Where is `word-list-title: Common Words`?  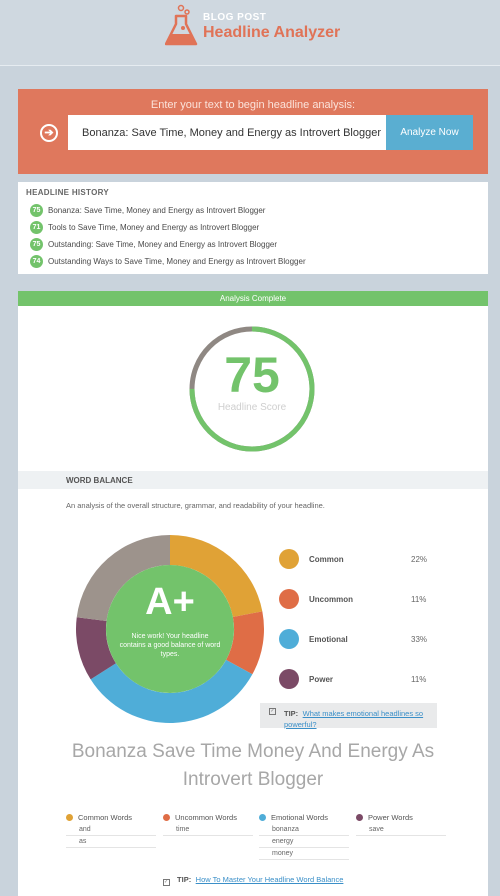
word-list-title: Common Words is located at coordinates (105, 817).